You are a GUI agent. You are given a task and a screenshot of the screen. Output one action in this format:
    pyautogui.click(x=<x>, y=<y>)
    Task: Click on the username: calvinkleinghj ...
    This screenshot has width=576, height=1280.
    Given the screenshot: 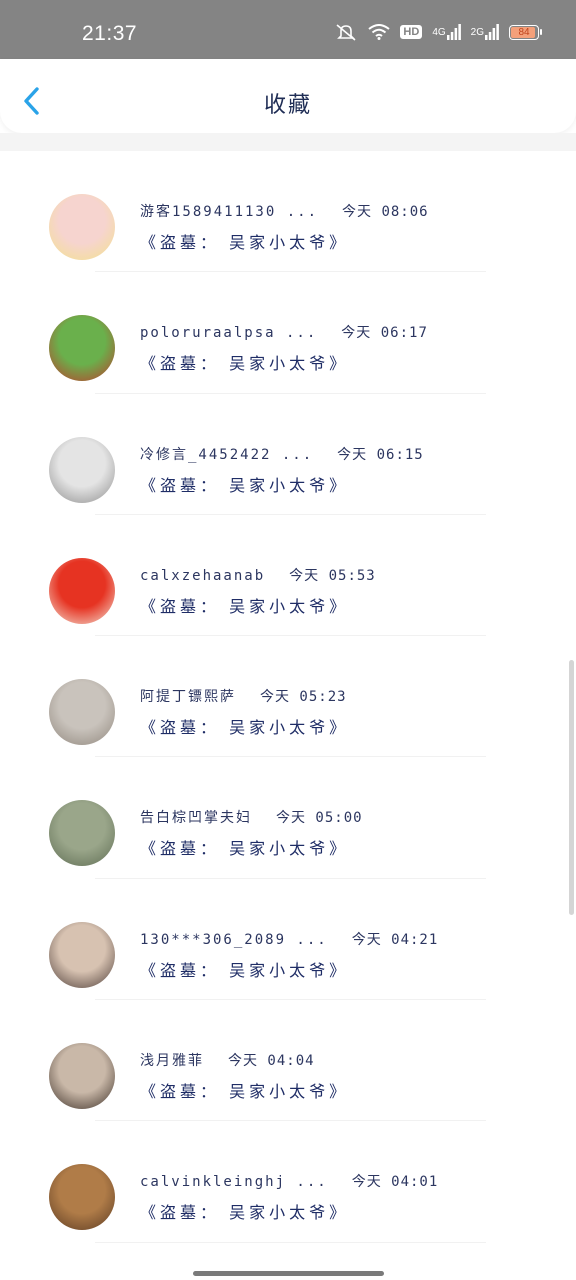 What is the action you would take?
    pyautogui.click(x=234, y=1182)
    